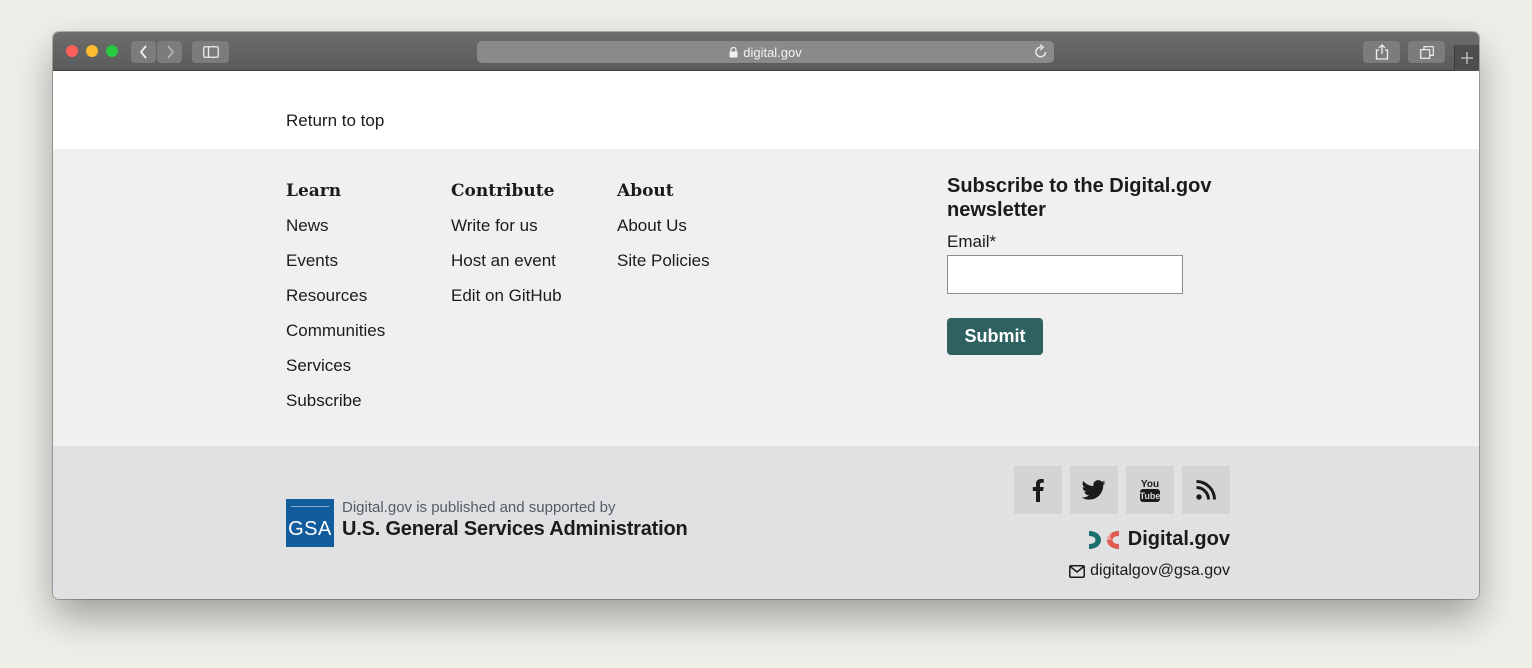 The height and width of the screenshot is (668, 1532). Describe the element at coordinates (645, 191) in the screenshot. I see `footer-heading-about: About` at that location.